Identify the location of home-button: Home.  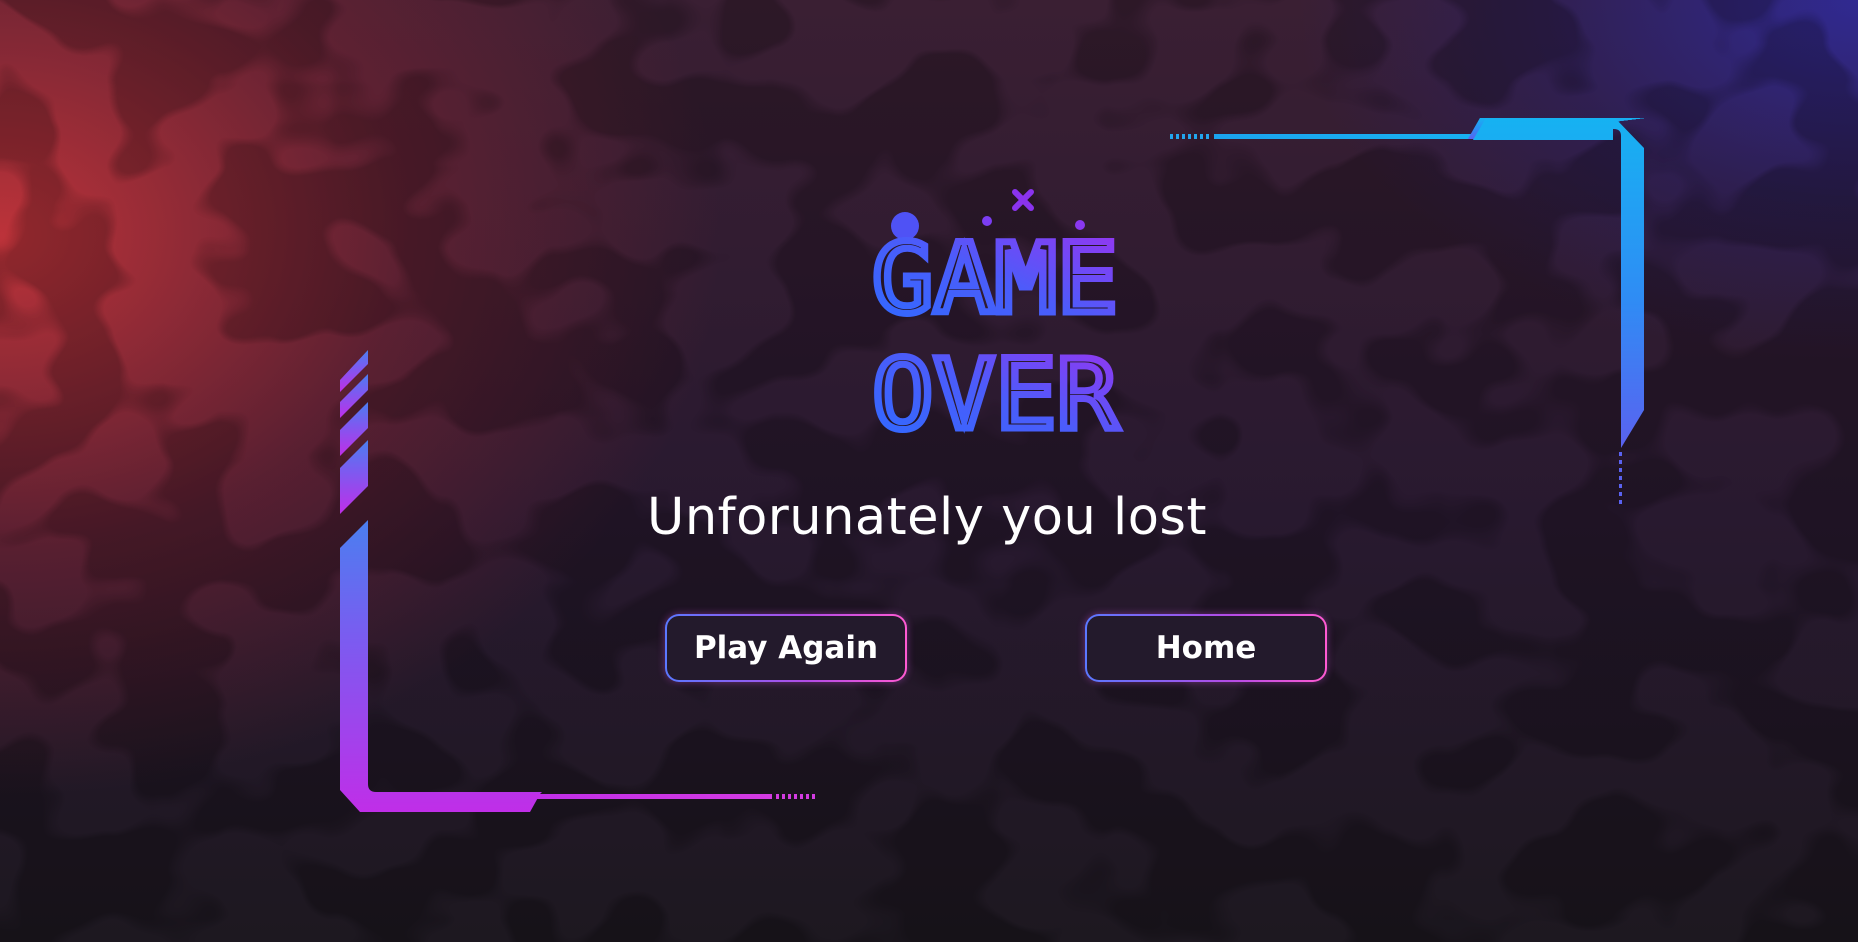
(1206, 648).